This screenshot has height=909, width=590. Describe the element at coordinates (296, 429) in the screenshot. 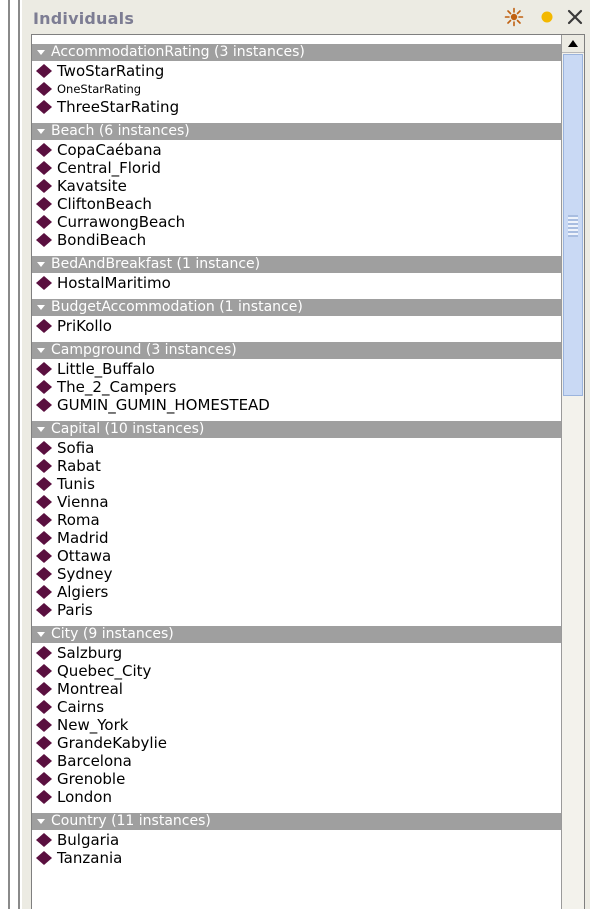

I see `class-group-header: Capital (10 instances)` at that location.